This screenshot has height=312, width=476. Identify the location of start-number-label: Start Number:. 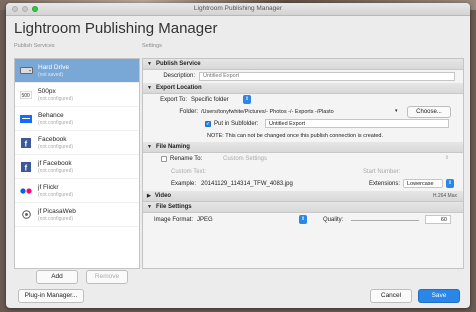
(382, 172).